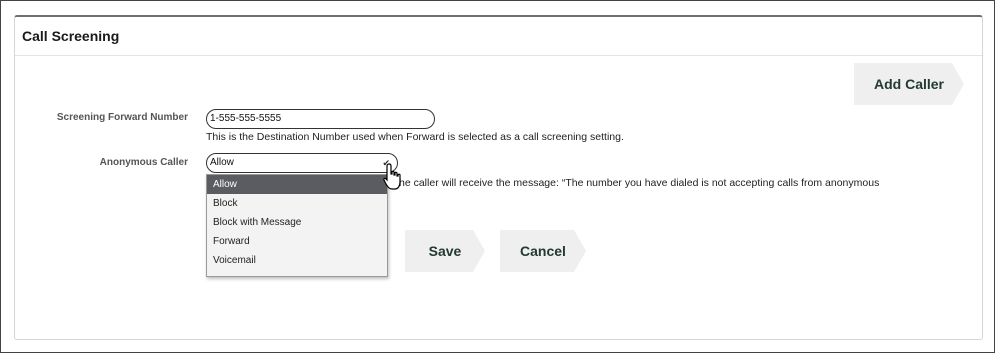  Describe the element at coordinates (543, 251) in the screenshot. I see `cancel-button: Cancel` at that location.